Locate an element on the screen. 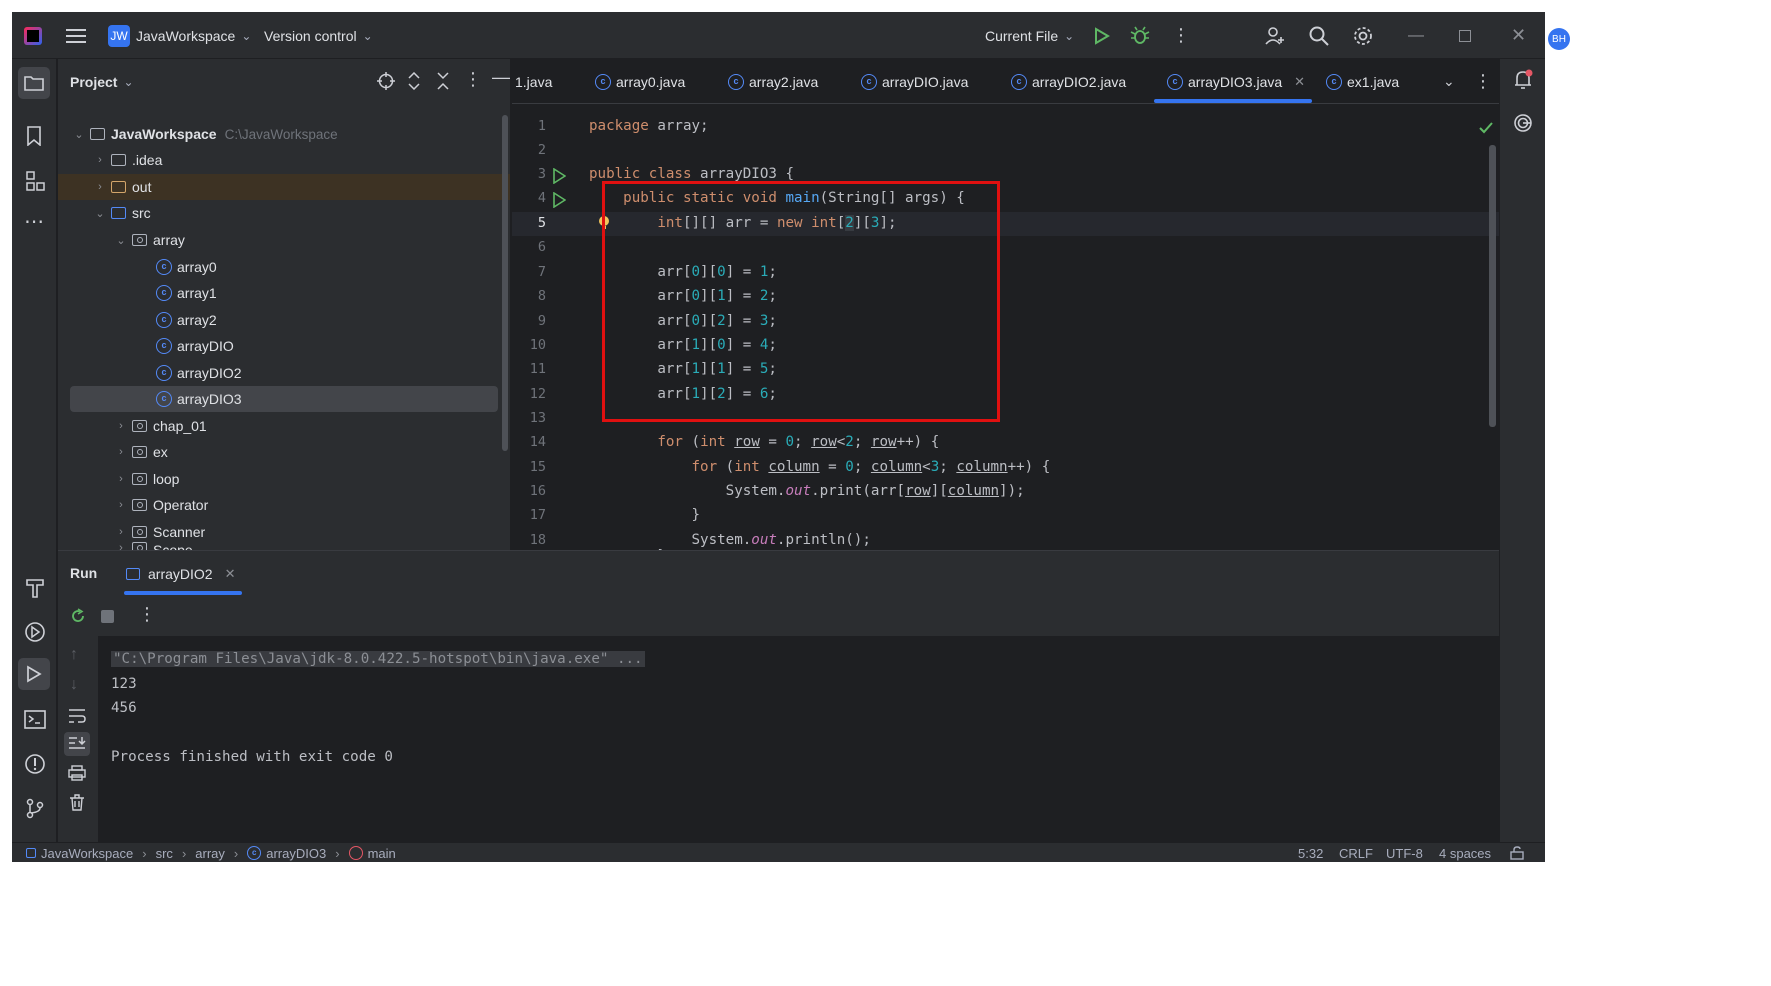 This screenshot has width=1771, height=986. user-avatar: BH is located at coordinates (1559, 39).